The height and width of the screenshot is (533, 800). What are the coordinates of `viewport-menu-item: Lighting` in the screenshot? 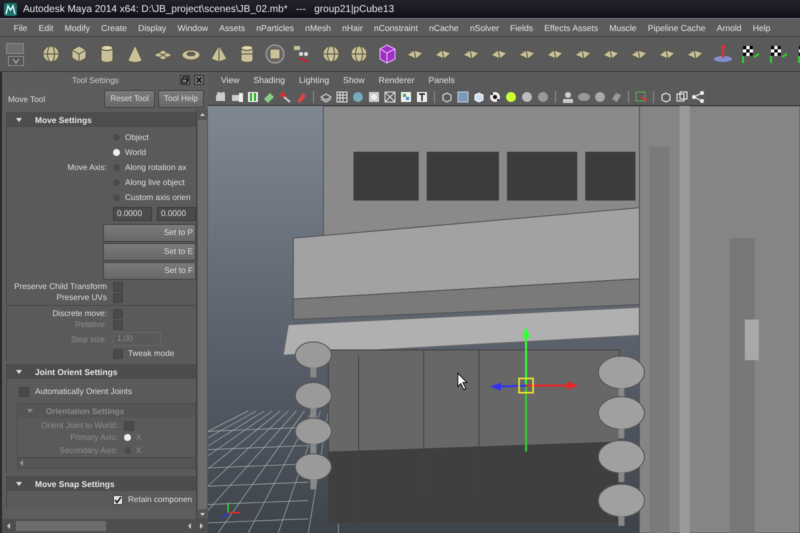 It's located at (314, 80).